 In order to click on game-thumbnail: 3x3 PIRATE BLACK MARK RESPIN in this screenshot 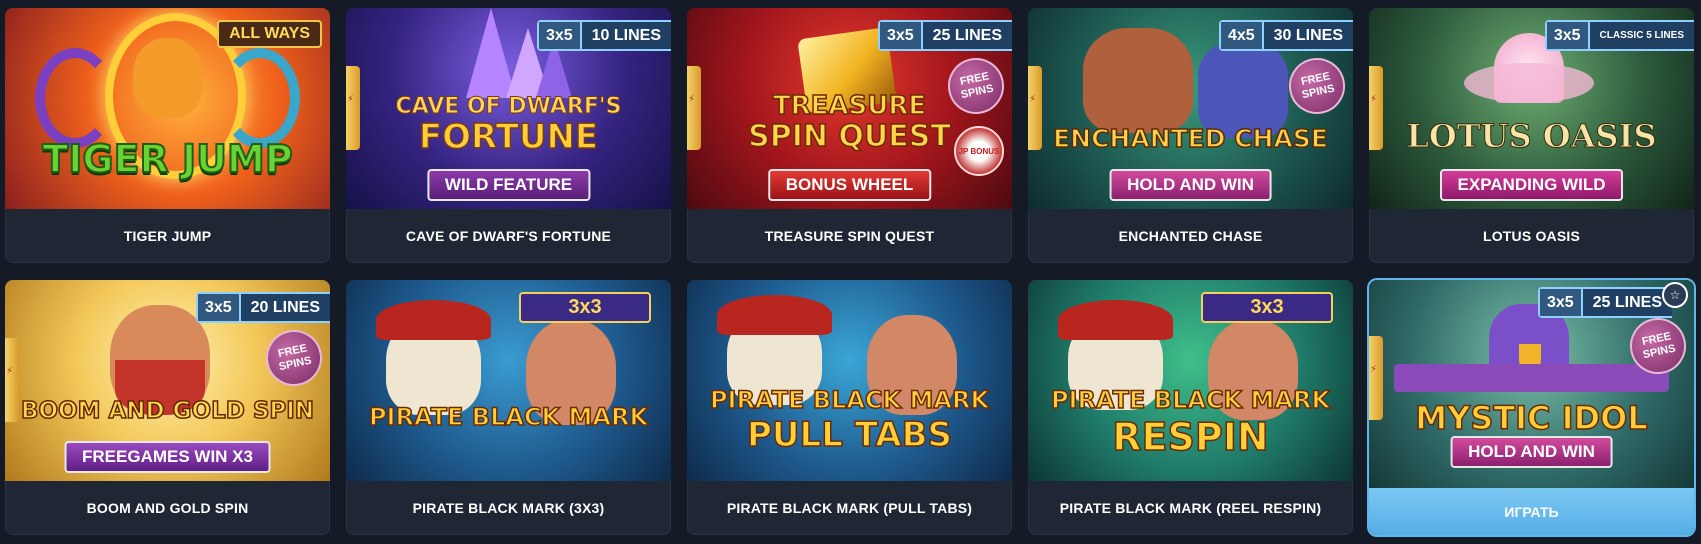, I will do `click(1190, 380)`.